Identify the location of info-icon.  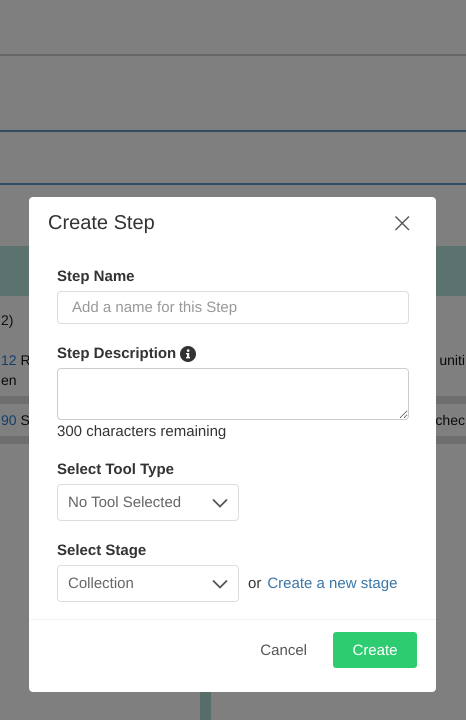
(188, 354).